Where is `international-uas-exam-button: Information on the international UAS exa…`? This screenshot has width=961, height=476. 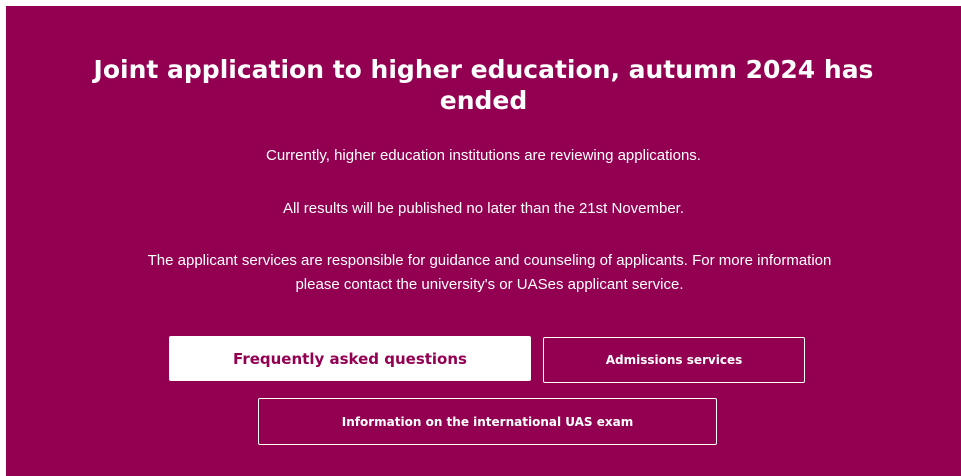 international-uas-exam-button: Information on the international UAS exa… is located at coordinates (487, 421).